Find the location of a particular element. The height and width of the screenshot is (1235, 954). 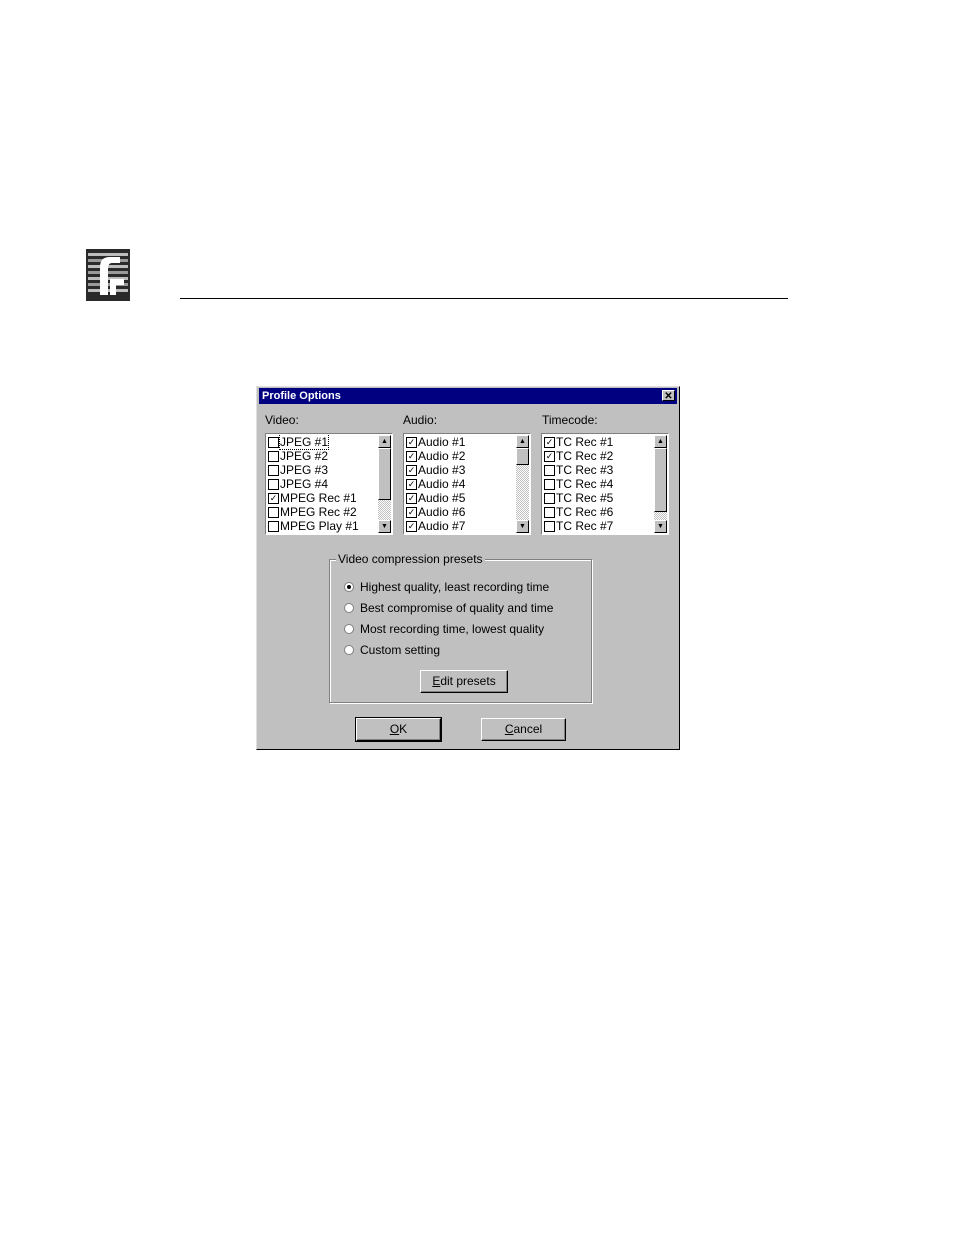

video-list-item: JPEG #2 is located at coordinates (322, 456).